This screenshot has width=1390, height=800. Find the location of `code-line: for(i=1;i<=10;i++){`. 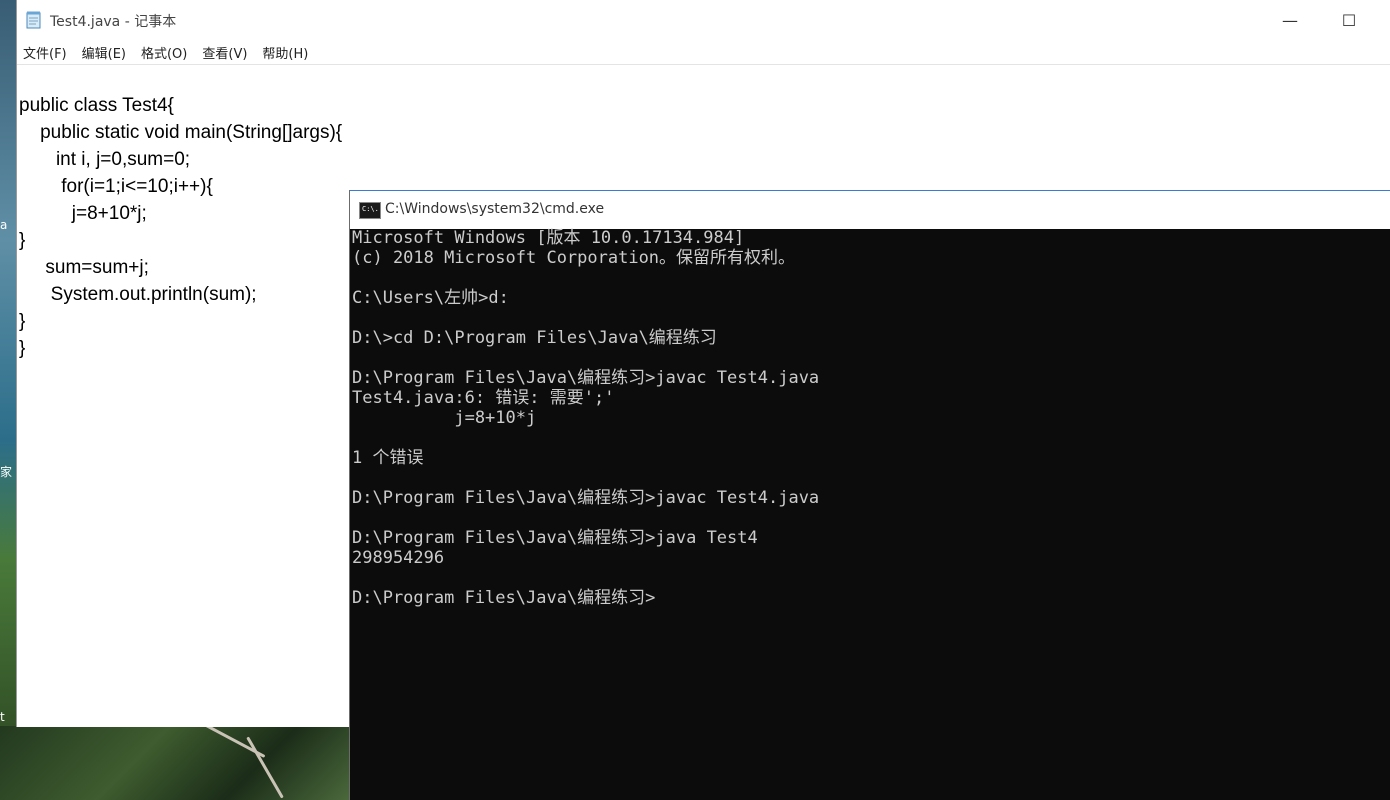

code-line: for(i=1;i<=10;i++){ is located at coordinates (116, 186).